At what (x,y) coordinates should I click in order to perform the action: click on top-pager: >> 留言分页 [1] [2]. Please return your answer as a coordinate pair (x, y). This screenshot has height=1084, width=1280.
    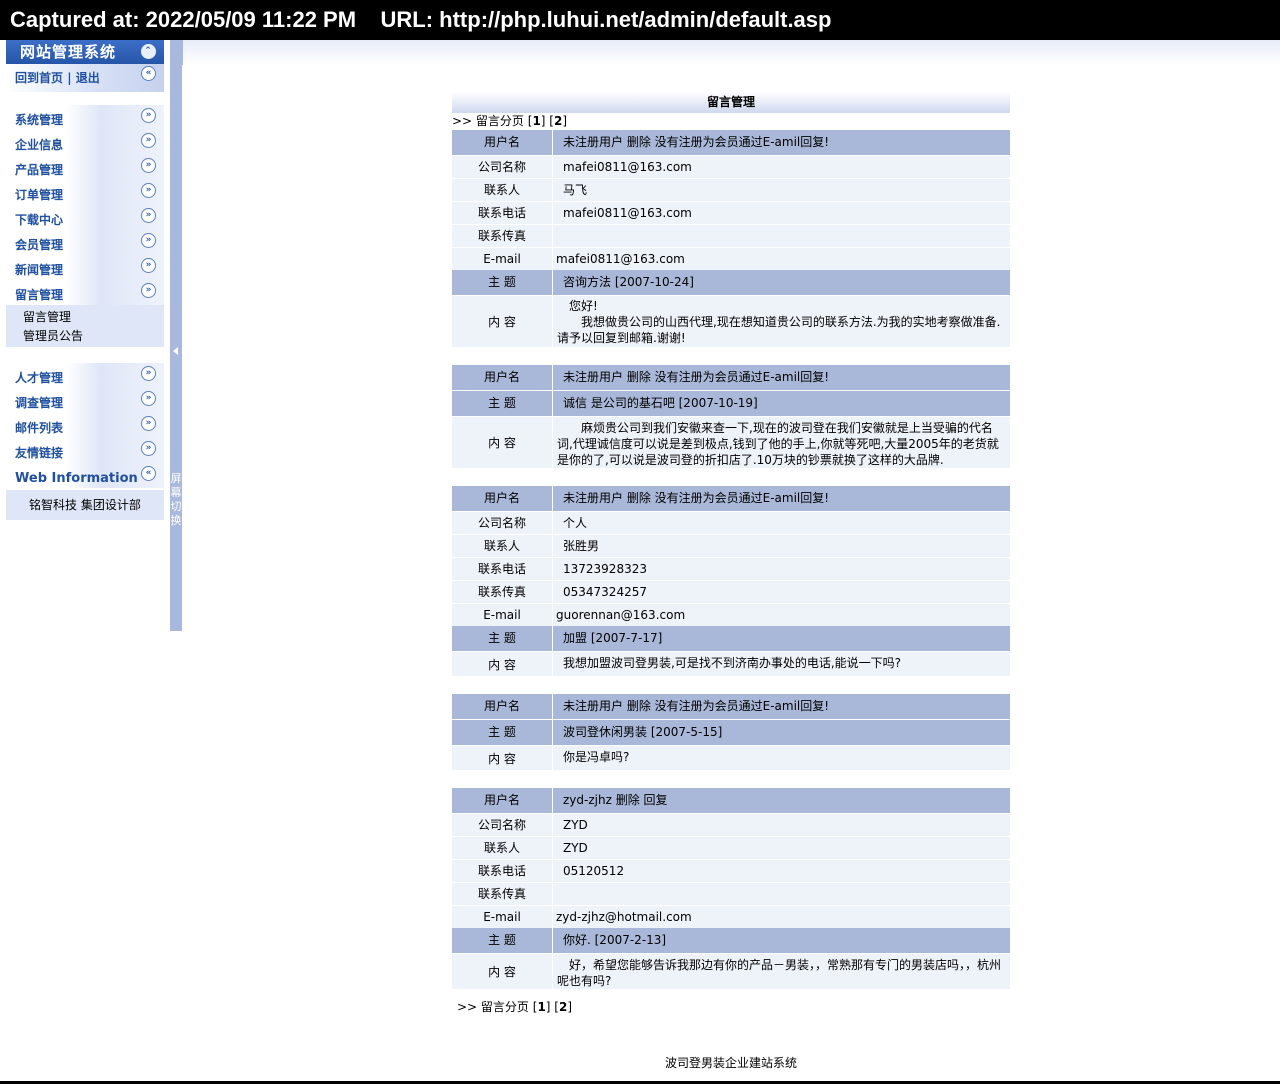
    Looking at the image, I should click on (510, 121).